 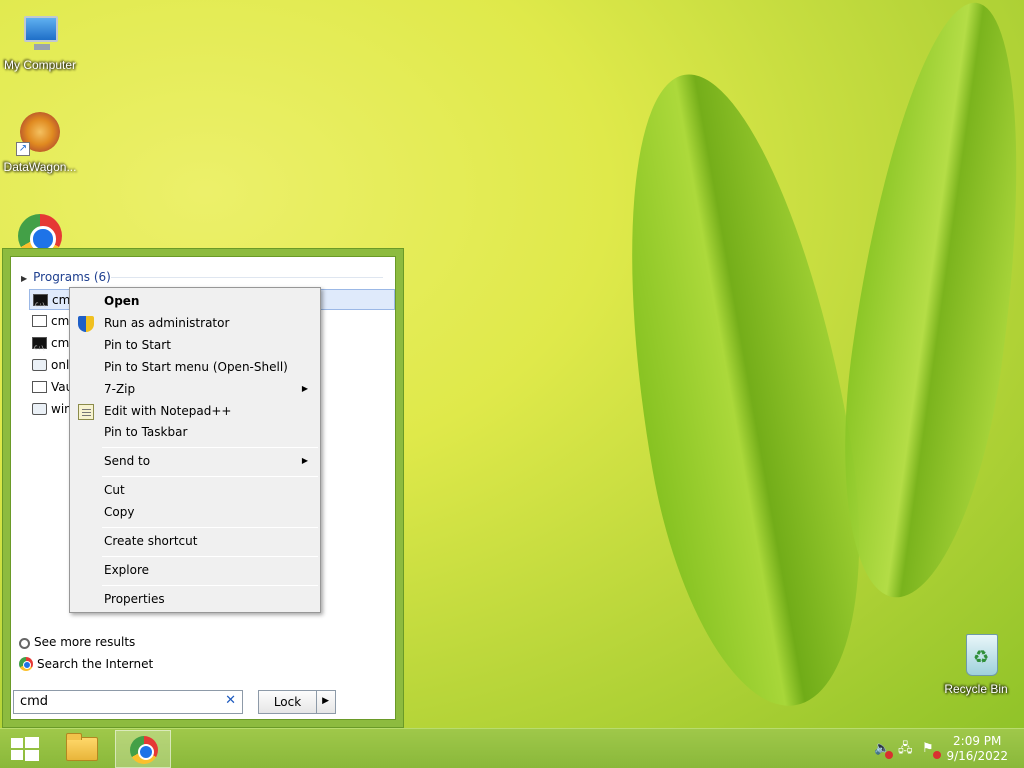 What do you see at coordinates (119, 512) in the screenshot?
I see `menu-item-label: Copy` at bounding box center [119, 512].